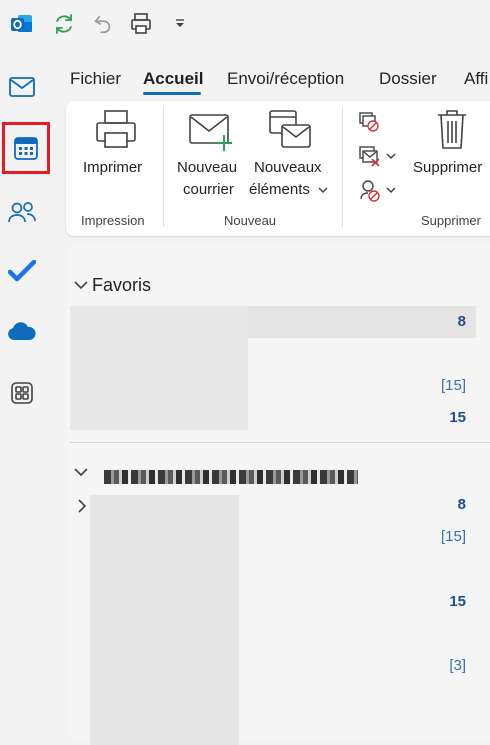 This screenshot has width=490, height=745. What do you see at coordinates (288, 167) in the screenshot?
I see `new-items-label-1: Nouveaux` at bounding box center [288, 167].